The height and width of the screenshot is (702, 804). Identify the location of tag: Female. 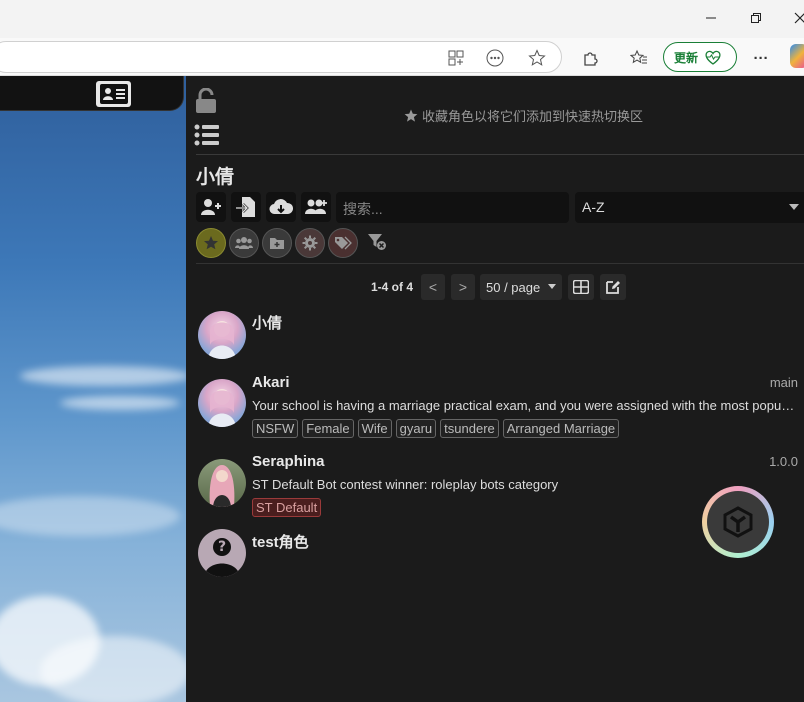
(328, 428).